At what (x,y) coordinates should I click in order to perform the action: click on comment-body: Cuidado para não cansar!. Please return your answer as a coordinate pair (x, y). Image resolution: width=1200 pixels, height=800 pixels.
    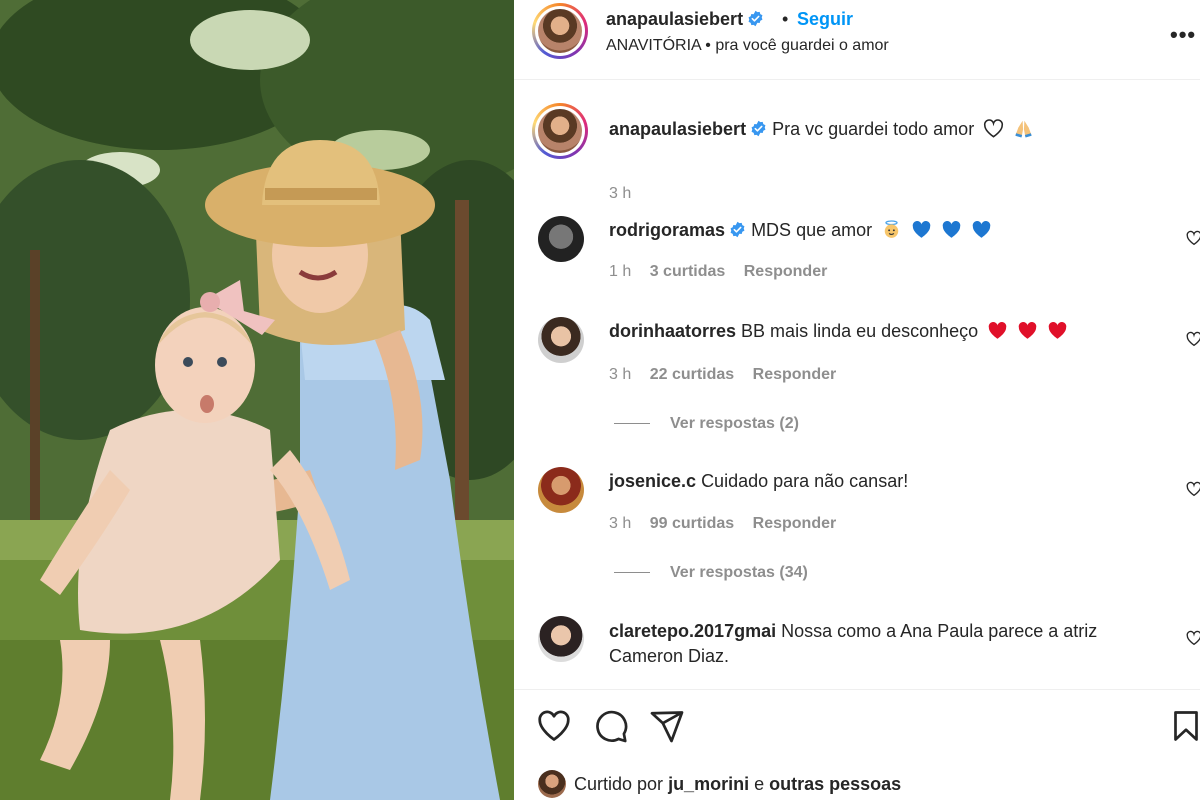
    Looking at the image, I should click on (805, 481).